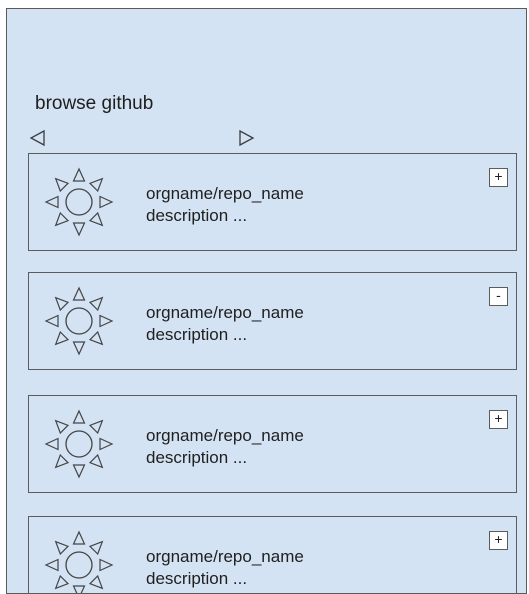  What do you see at coordinates (498, 296) in the screenshot?
I see `collapse-toggle-button: -` at bounding box center [498, 296].